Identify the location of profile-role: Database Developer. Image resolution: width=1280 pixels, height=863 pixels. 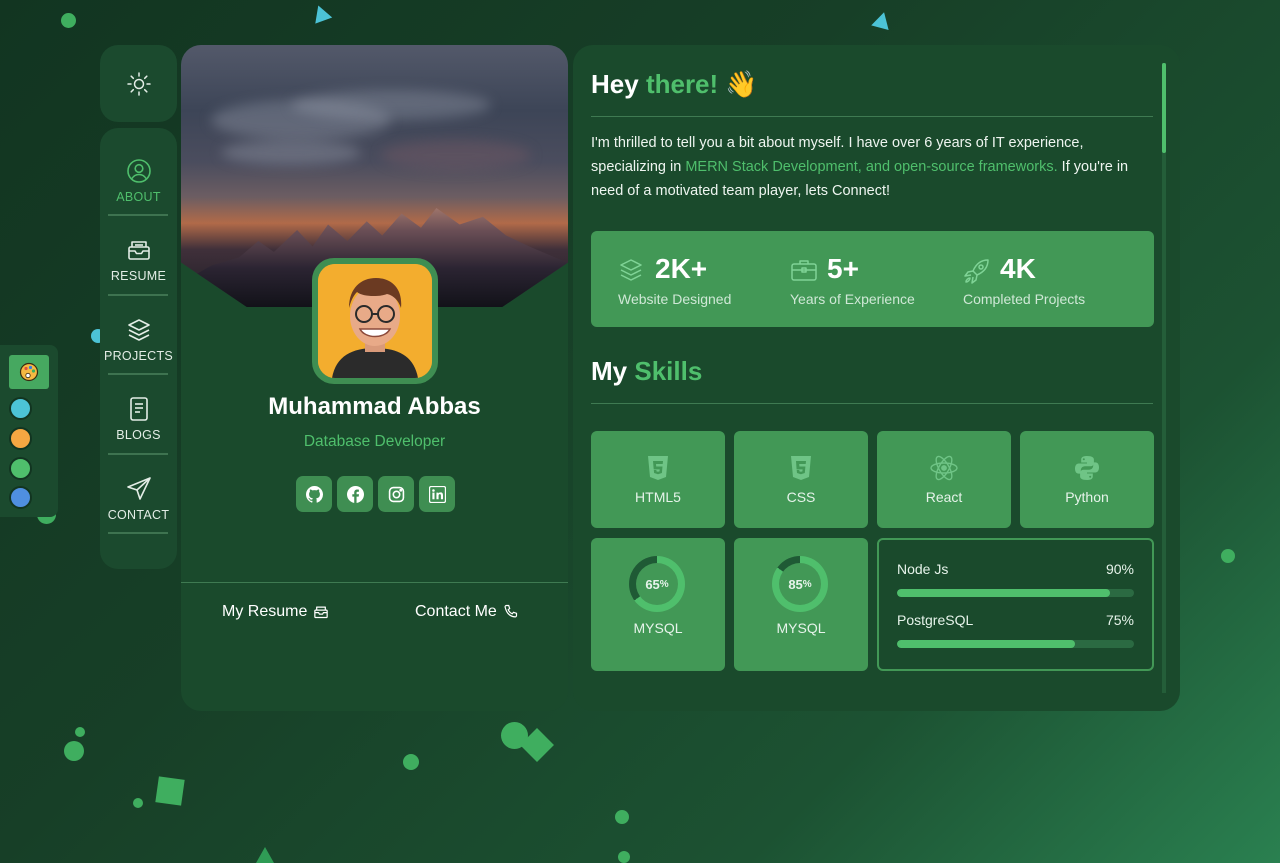
(374, 441).